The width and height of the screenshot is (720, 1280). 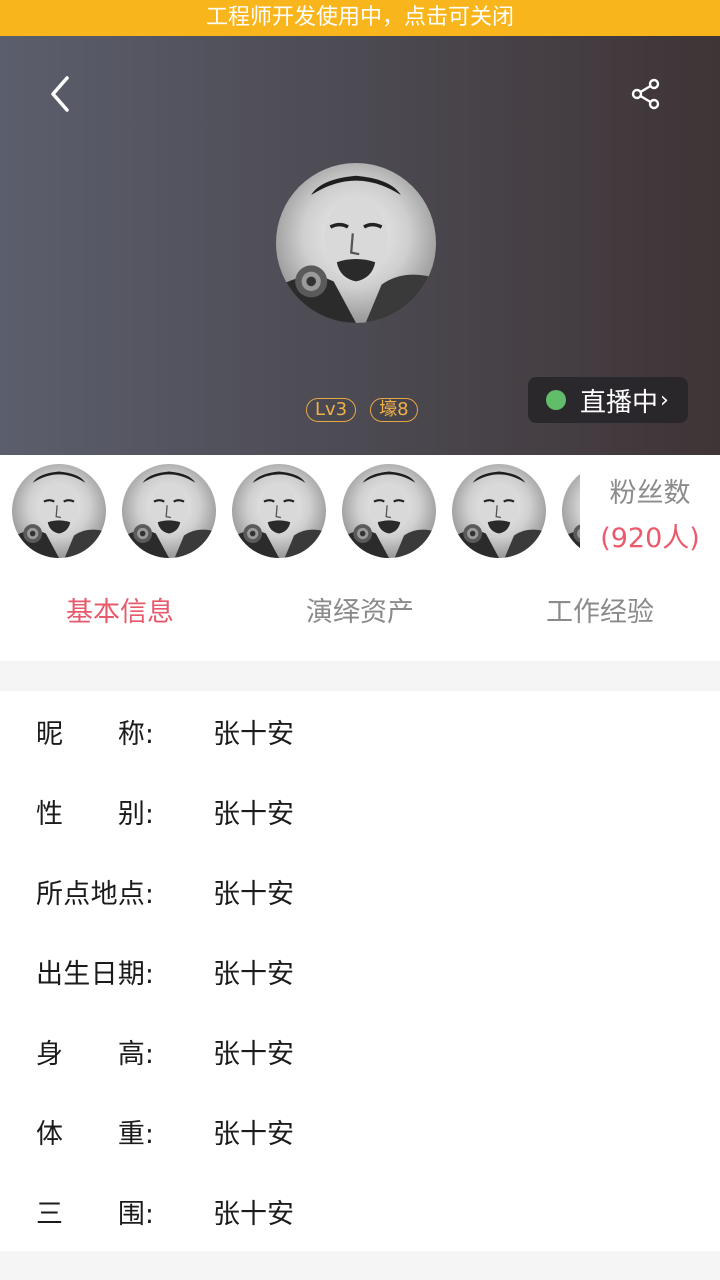 I want to click on info-label-char: 日, so click(x=104, y=974).